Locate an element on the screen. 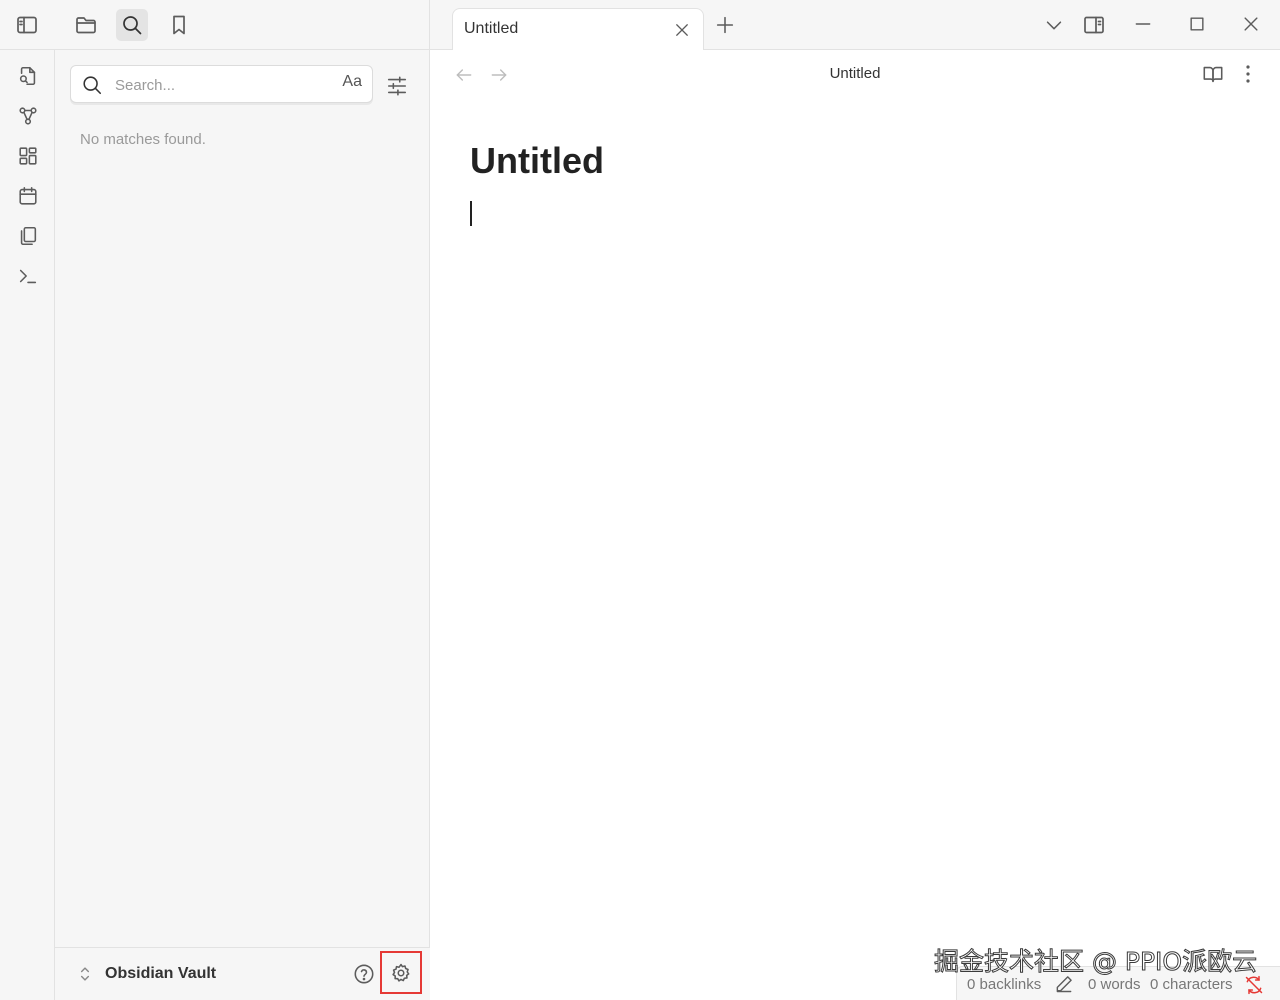 The height and width of the screenshot is (1000, 1280). sidebar-toggle-icon is located at coordinates (27, 25).